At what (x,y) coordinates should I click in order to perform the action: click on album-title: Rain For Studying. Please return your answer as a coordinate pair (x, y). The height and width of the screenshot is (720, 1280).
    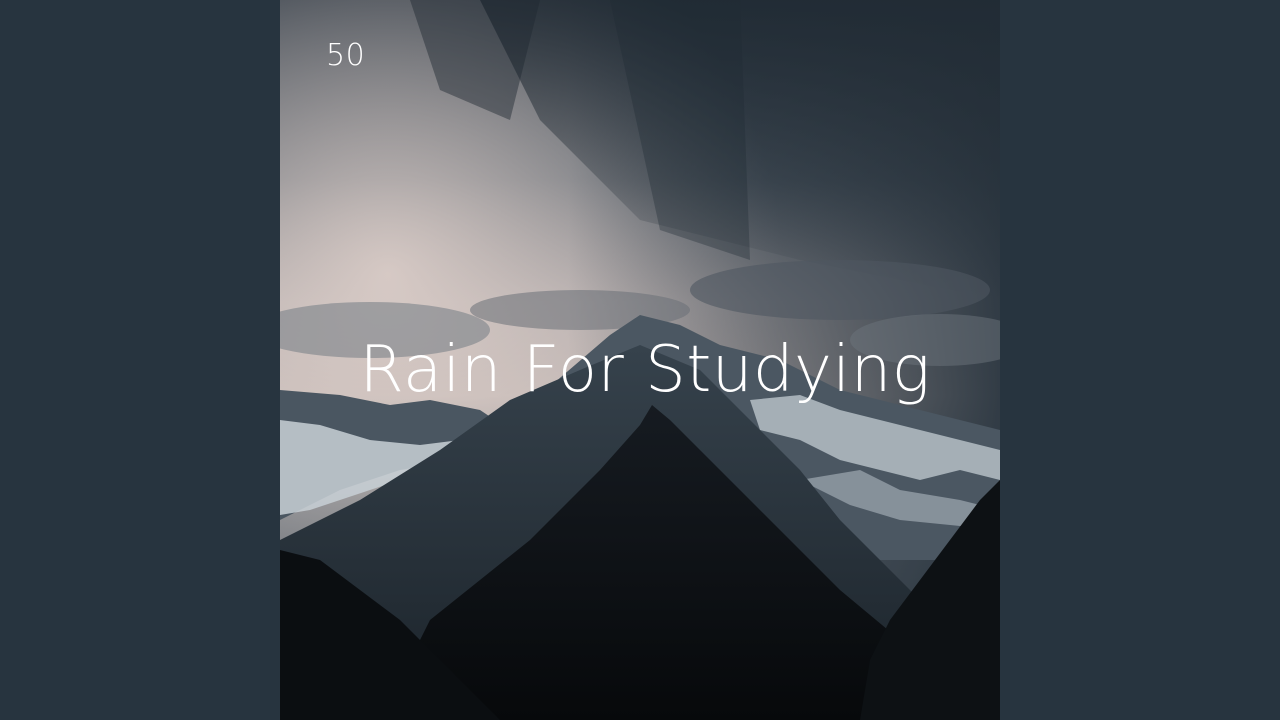
    Looking at the image, I should click on (645, 370).